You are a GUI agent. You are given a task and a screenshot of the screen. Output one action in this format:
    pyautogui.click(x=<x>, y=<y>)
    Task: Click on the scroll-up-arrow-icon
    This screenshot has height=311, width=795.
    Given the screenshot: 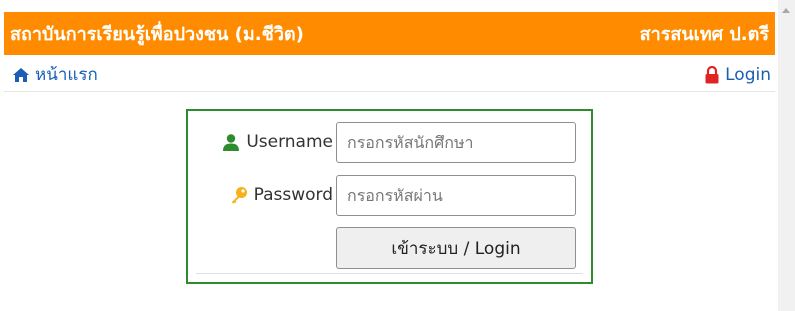 What is the action you would take?
    pyautogui.click(x=786, y=10)
    